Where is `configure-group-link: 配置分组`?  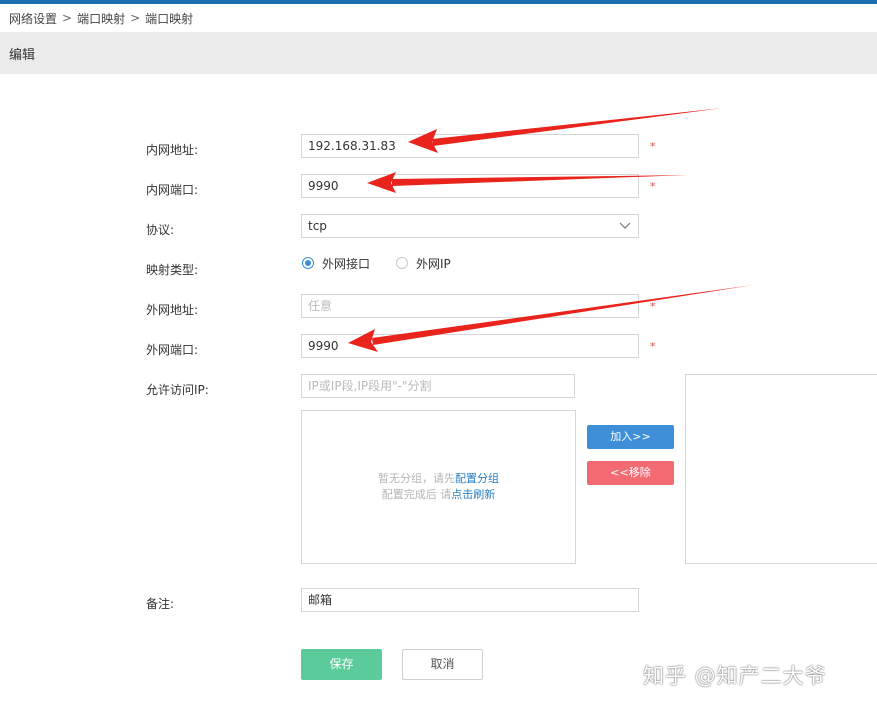
configure-group-link: 配置分组 is located at coordinates (477, 478).